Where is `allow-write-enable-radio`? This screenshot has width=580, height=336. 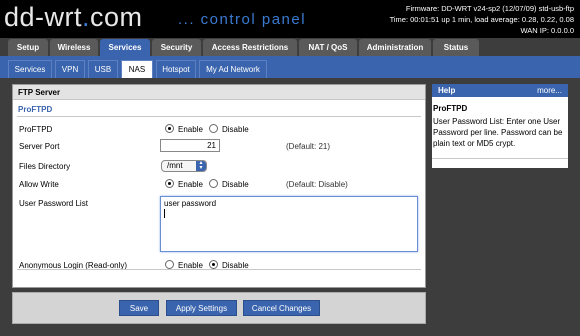 allow-write-enable-radio is located at coordinates (169, 183).